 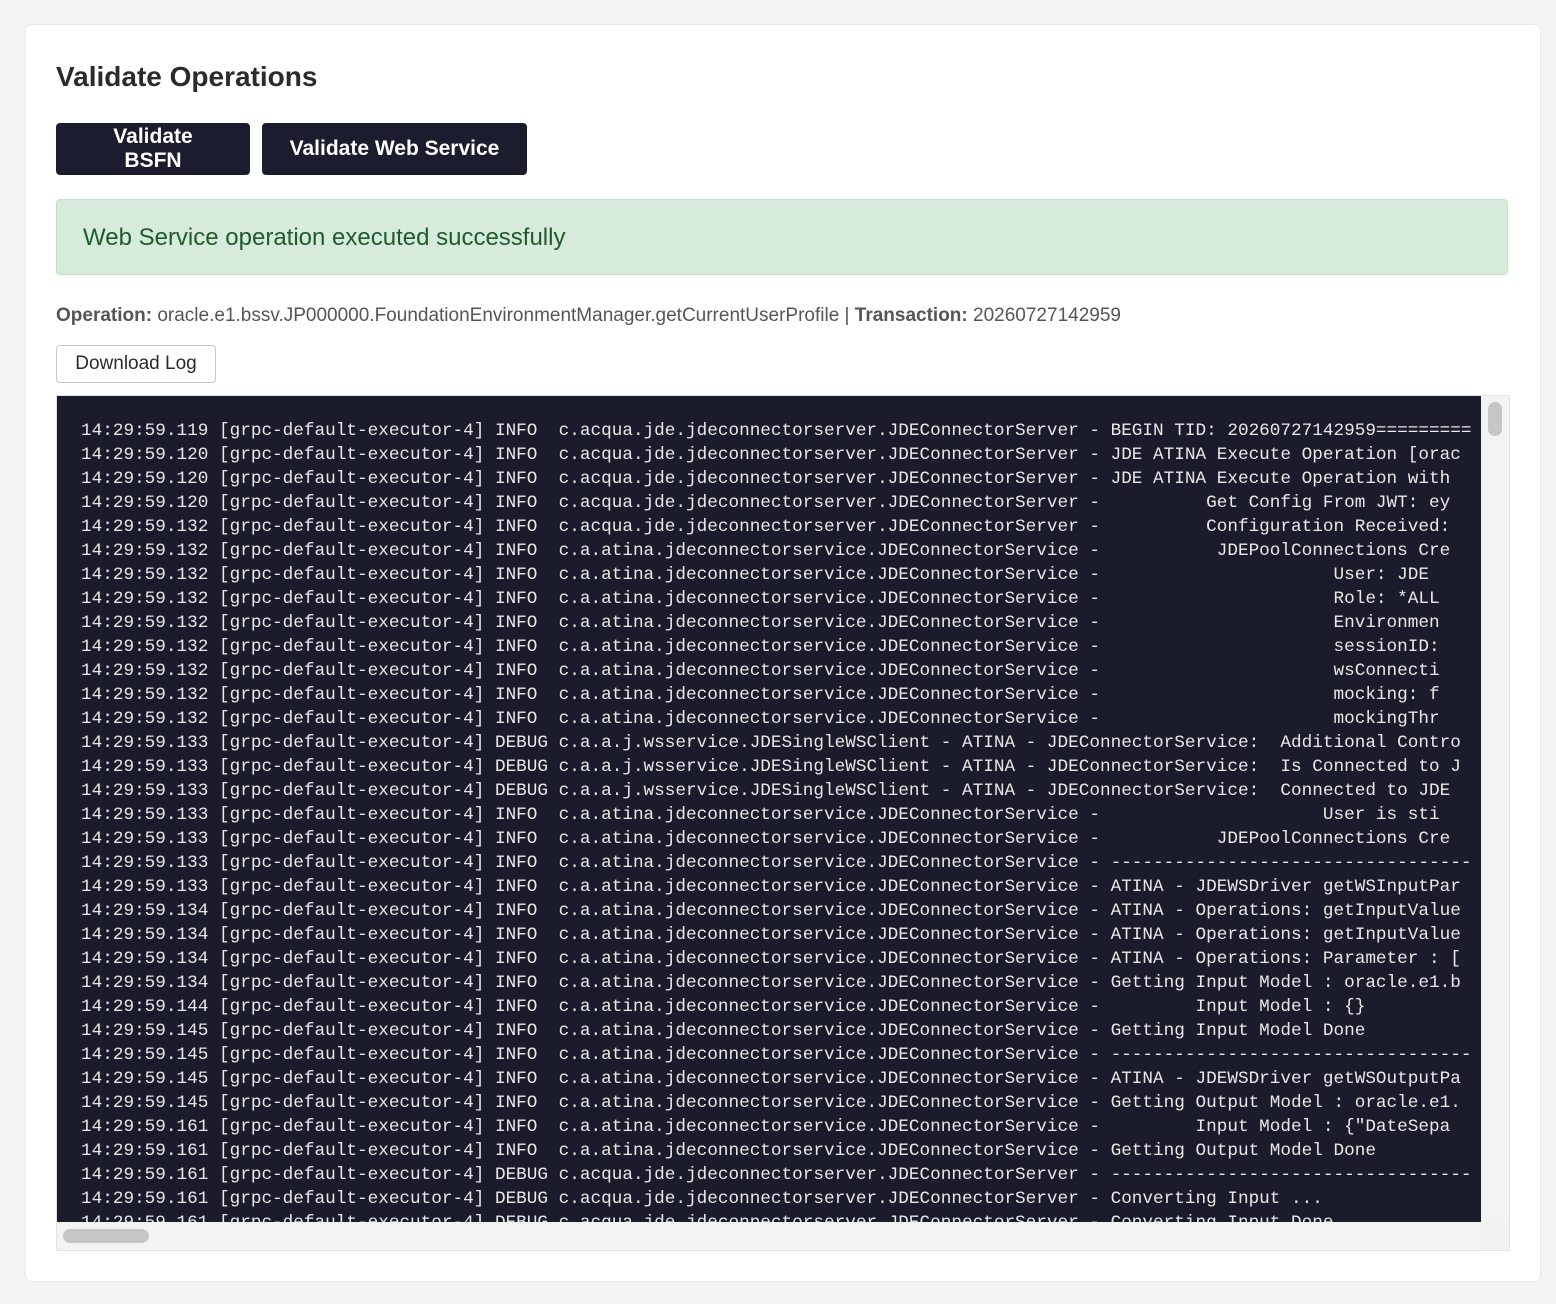 What do you see at coordinates (1495, 419) in the screenshot?
I see `vertical-scroll-thumb` at bounding box center [1495, 419].